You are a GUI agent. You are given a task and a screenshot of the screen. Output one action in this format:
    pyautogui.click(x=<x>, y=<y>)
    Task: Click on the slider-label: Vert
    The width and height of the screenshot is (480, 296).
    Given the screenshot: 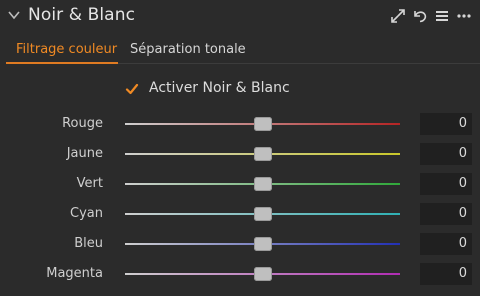 What is the action you would take?
    pyautogui.click(x=89, y=183)
    